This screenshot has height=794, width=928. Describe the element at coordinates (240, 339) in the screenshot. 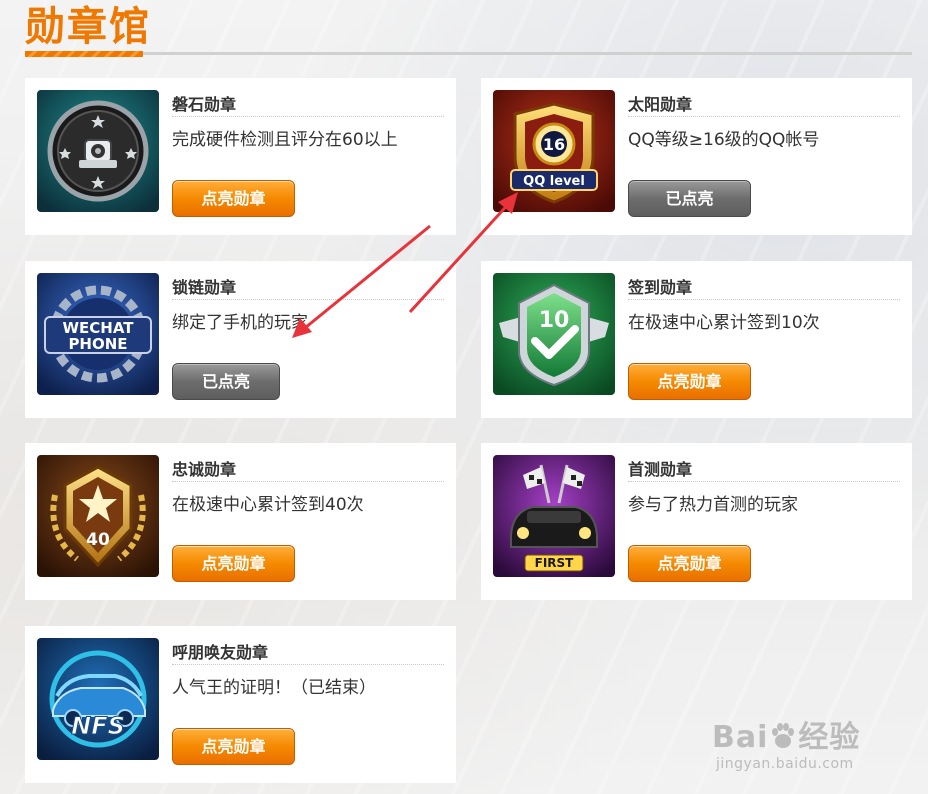

I see `badge-card-chain: WECHAT PHONE 锁链勋章 绑定了手机的玩家 已点亮` at that location.